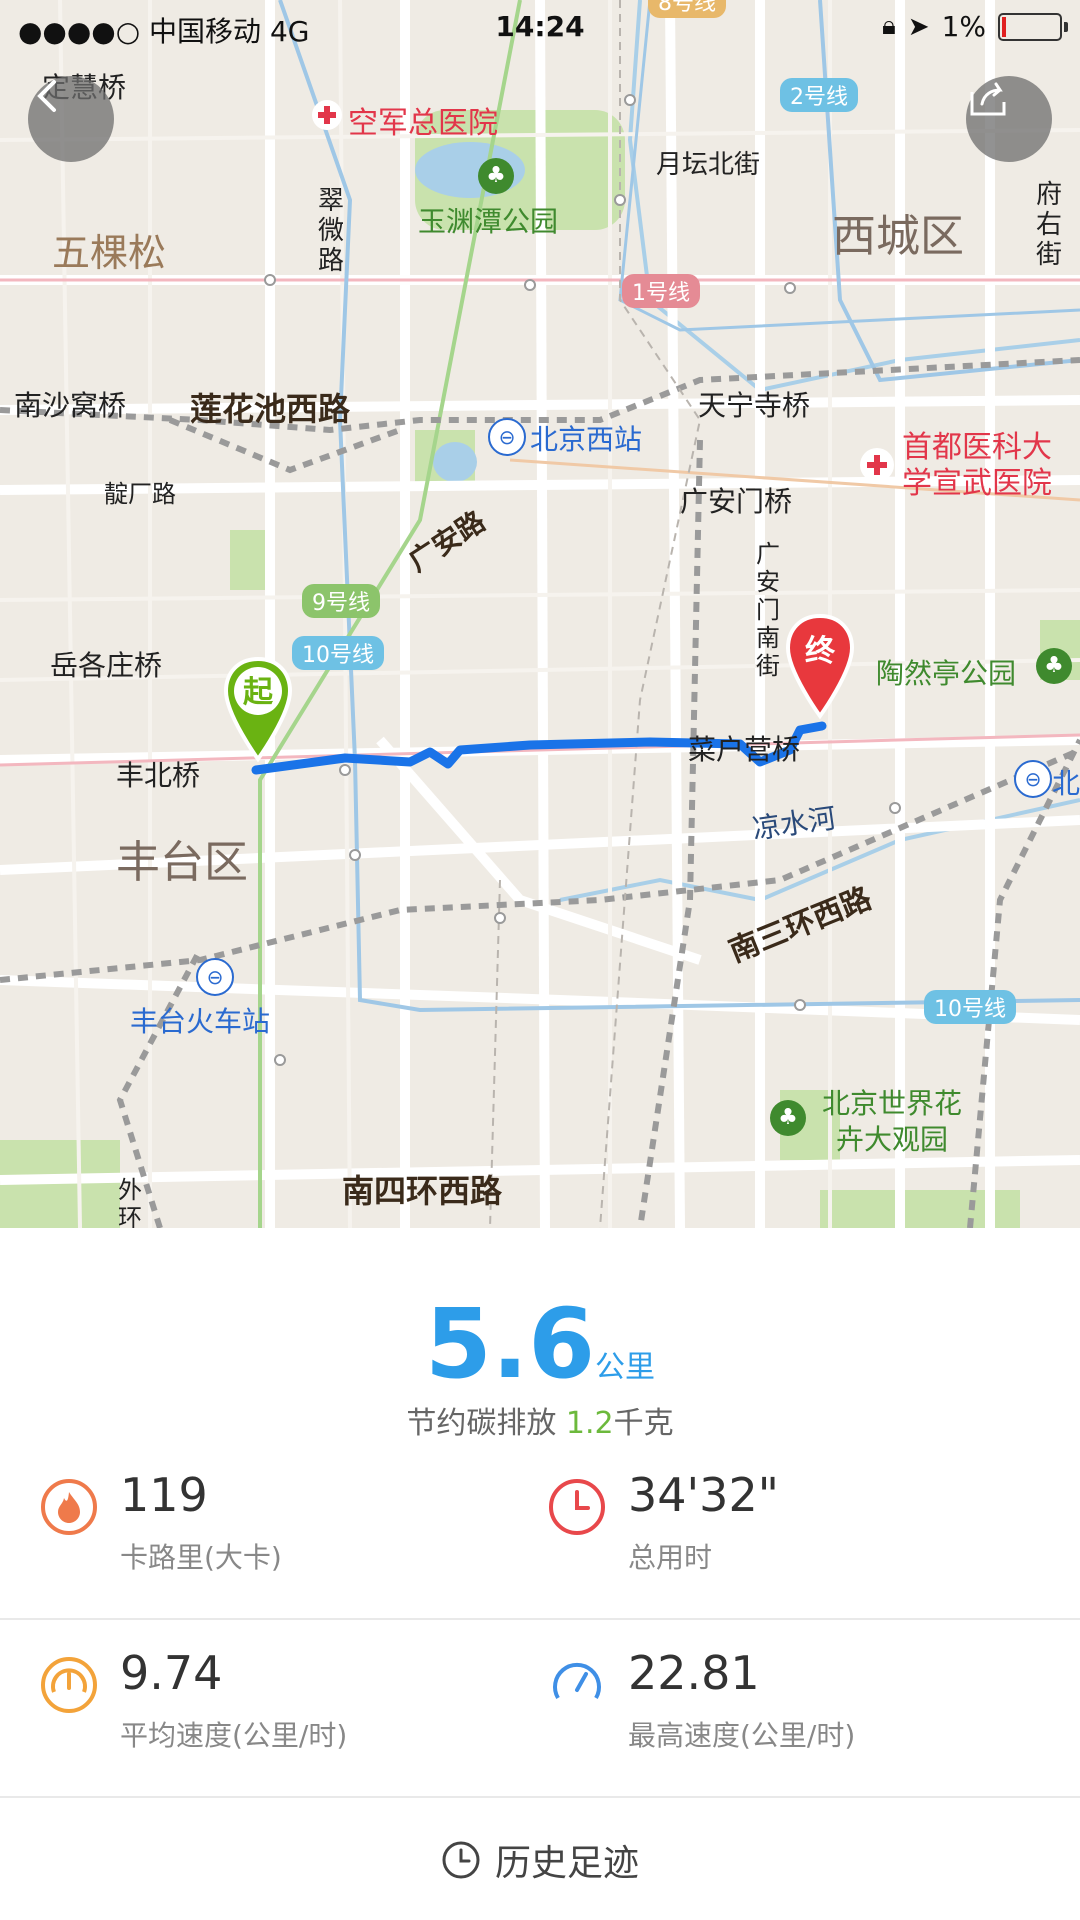  I want to click on back-button, so click(71, 119).